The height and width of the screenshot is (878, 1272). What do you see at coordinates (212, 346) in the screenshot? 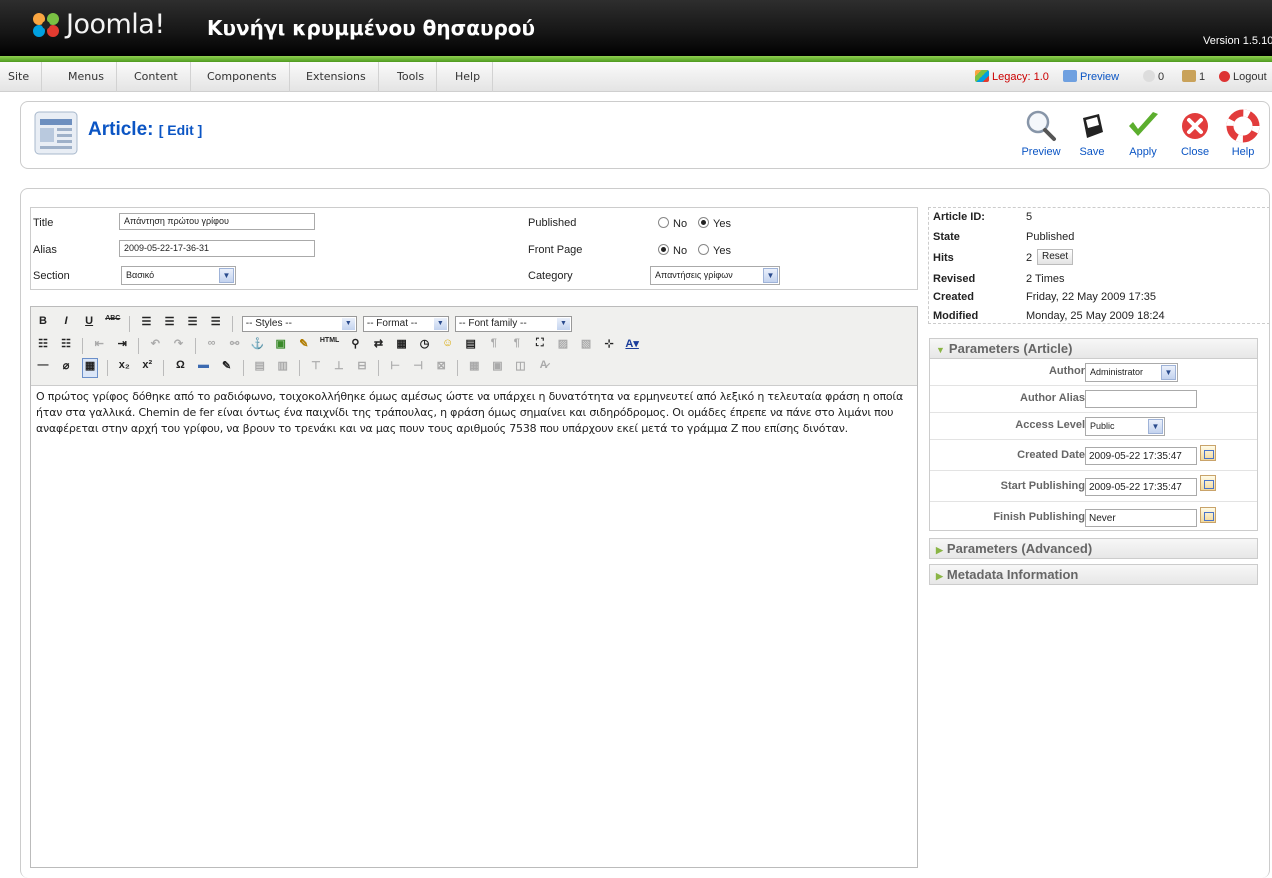
I see `link-icon: ∞` at bounding box center [212, 346].